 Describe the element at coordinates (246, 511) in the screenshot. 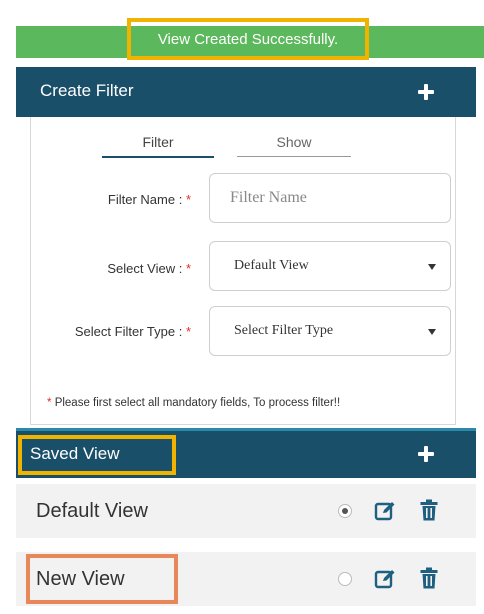

I see `saved-view-row-default: Default View` at that location.